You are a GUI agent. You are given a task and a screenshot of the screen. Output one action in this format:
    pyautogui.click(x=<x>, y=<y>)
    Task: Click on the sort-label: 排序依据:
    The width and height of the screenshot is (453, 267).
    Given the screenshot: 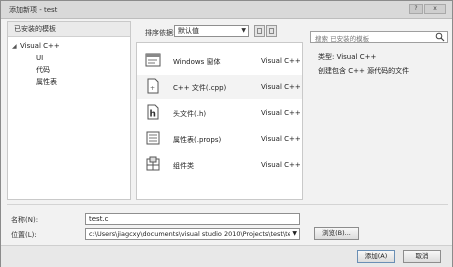 What is the action you would take?
    pyautogui.click(x=160, y=33)
    